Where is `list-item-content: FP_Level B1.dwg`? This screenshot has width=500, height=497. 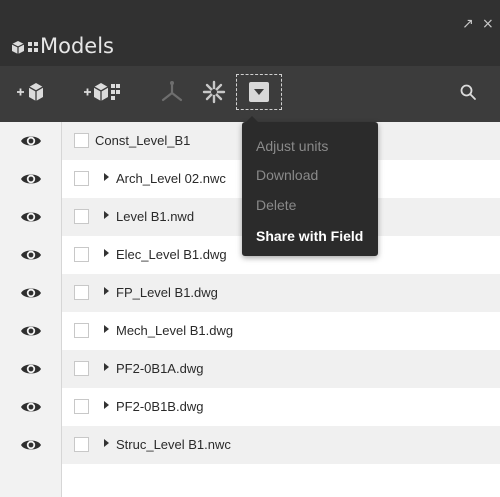 list-item-content: FP_Level B1.dwg is located at coordinates (281, 293).